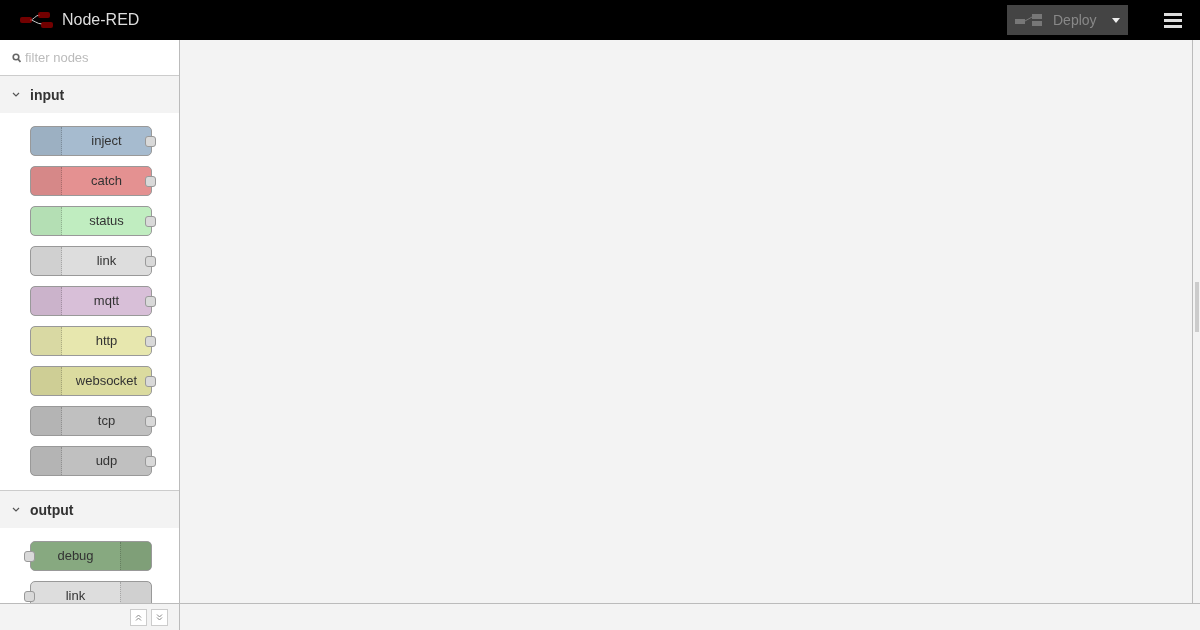 Image resolution: width=1200 pixels, height=630 pixels. I want to click on search-icon, so click(16, 57).